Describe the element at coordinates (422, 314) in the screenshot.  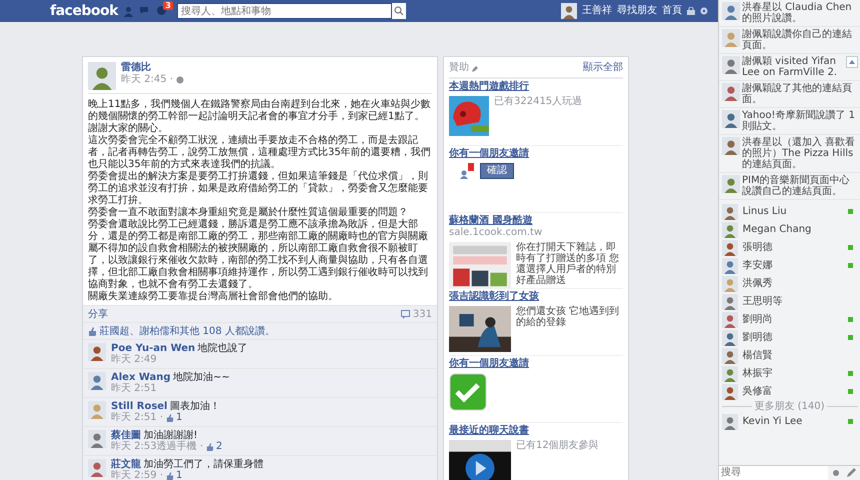
I see `comment-count: 331` at that location.